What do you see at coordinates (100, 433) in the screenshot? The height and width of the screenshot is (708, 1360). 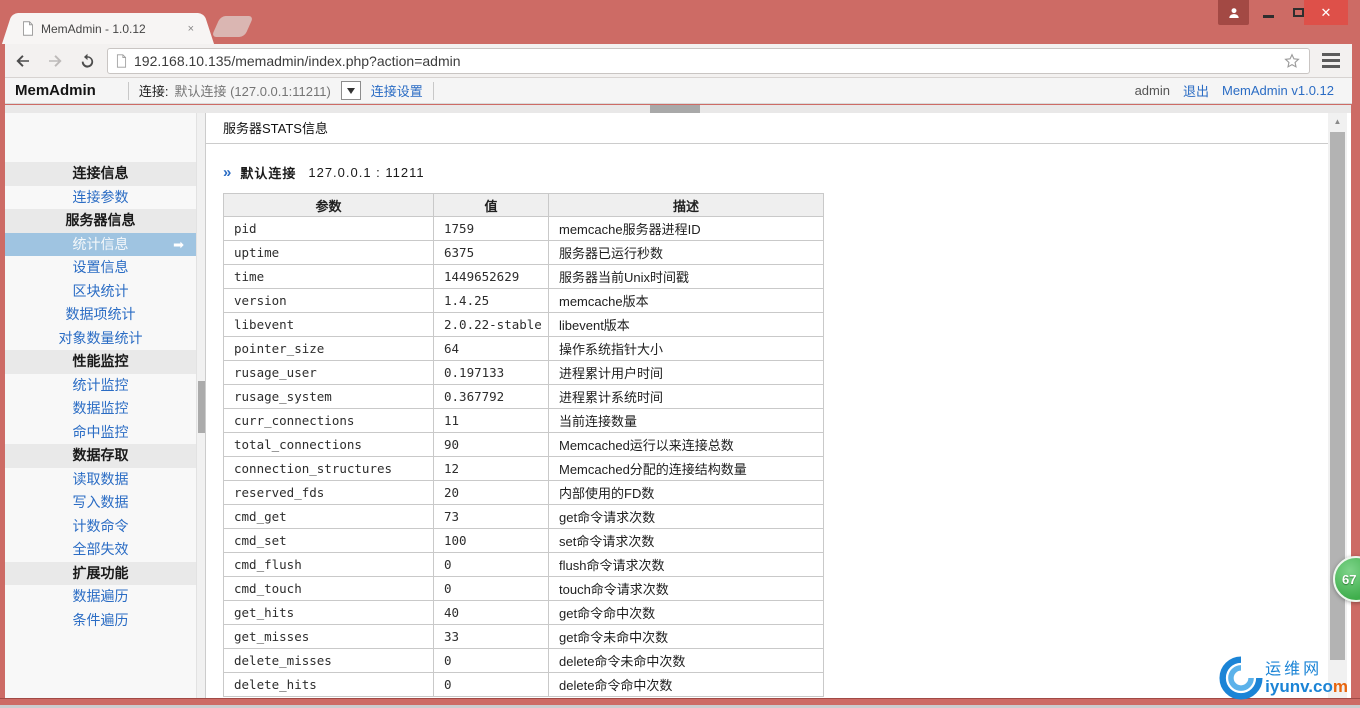 I see `sidebar-item: 命中监控` at bounding box center [100, 433].